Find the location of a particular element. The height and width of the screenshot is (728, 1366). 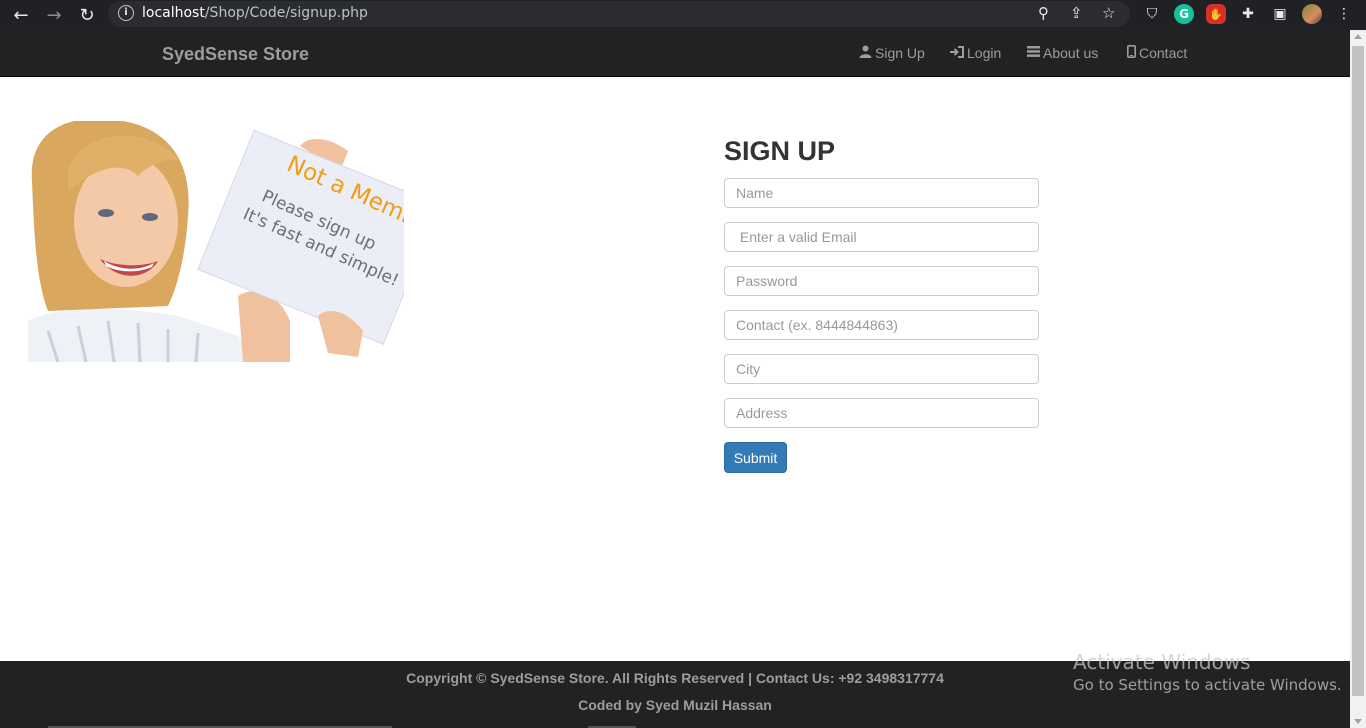

user-icon is located at coordinates (865, 53).